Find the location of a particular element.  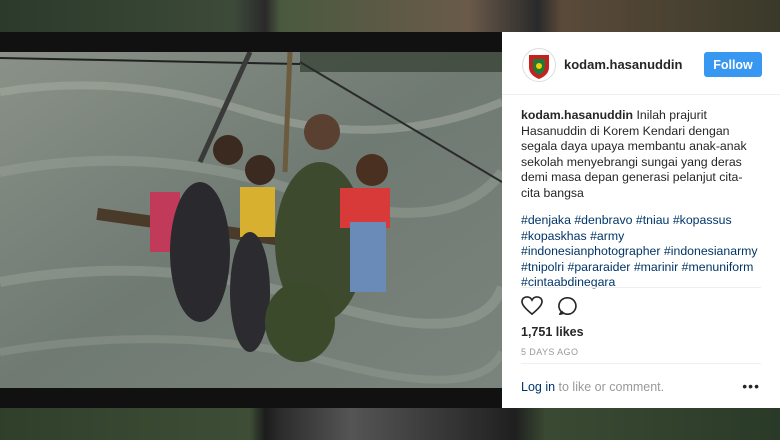

hashtag: #denjaka is located at coordinates (546, 220).